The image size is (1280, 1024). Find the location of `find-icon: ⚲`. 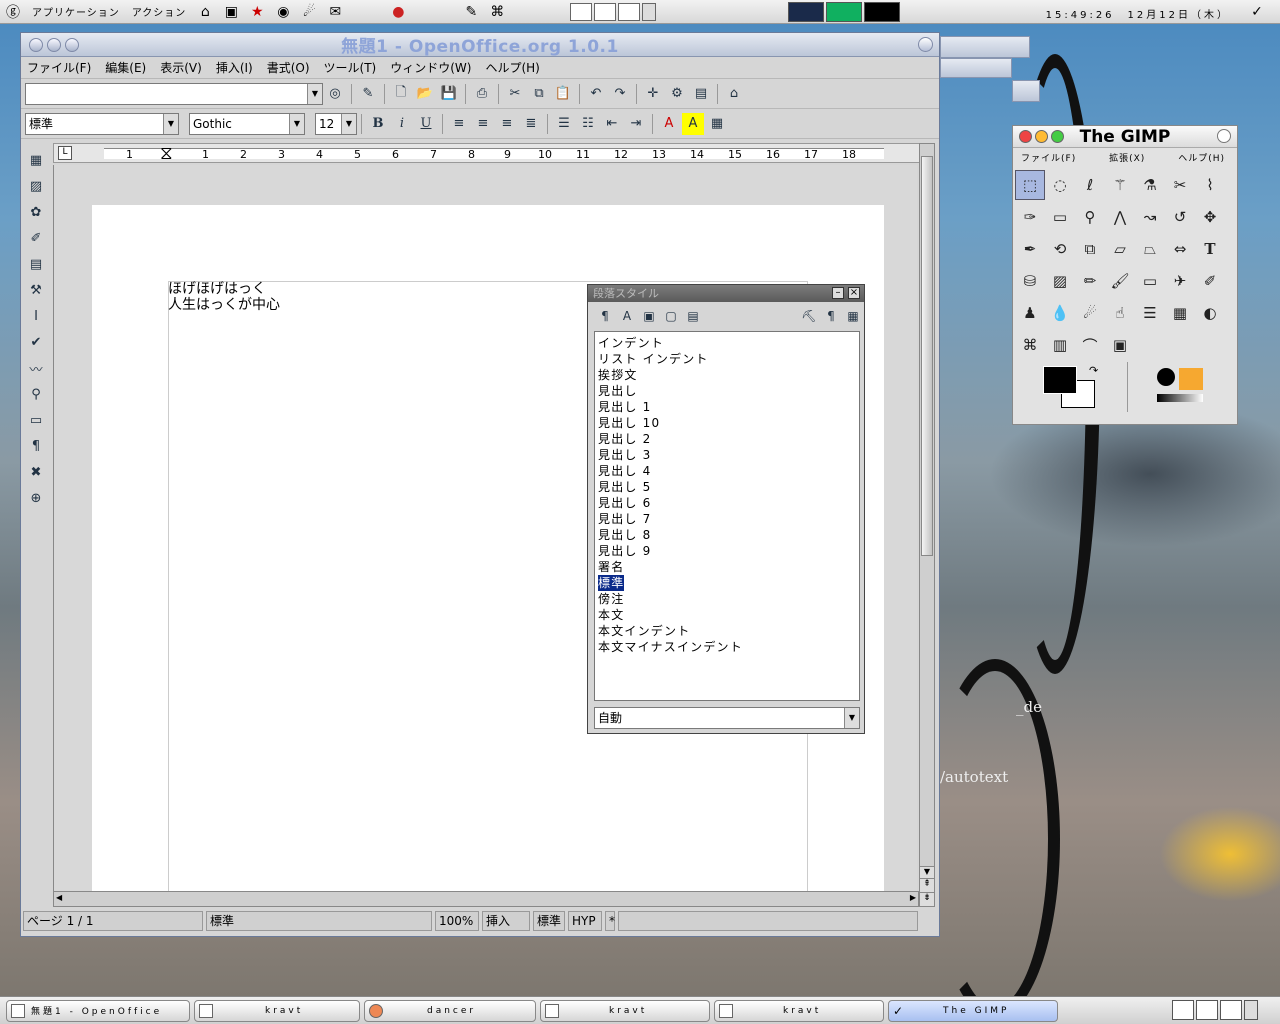

find-icon: ⚲ is located at coordinates (36, 394).